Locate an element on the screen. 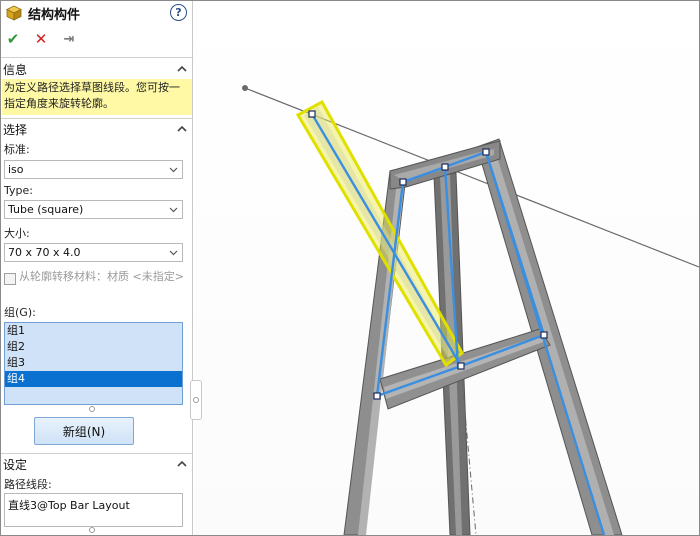 This screenshot has height=536, width=700. panel-header: 结构构件 ? is located at coordinates (96, 13).